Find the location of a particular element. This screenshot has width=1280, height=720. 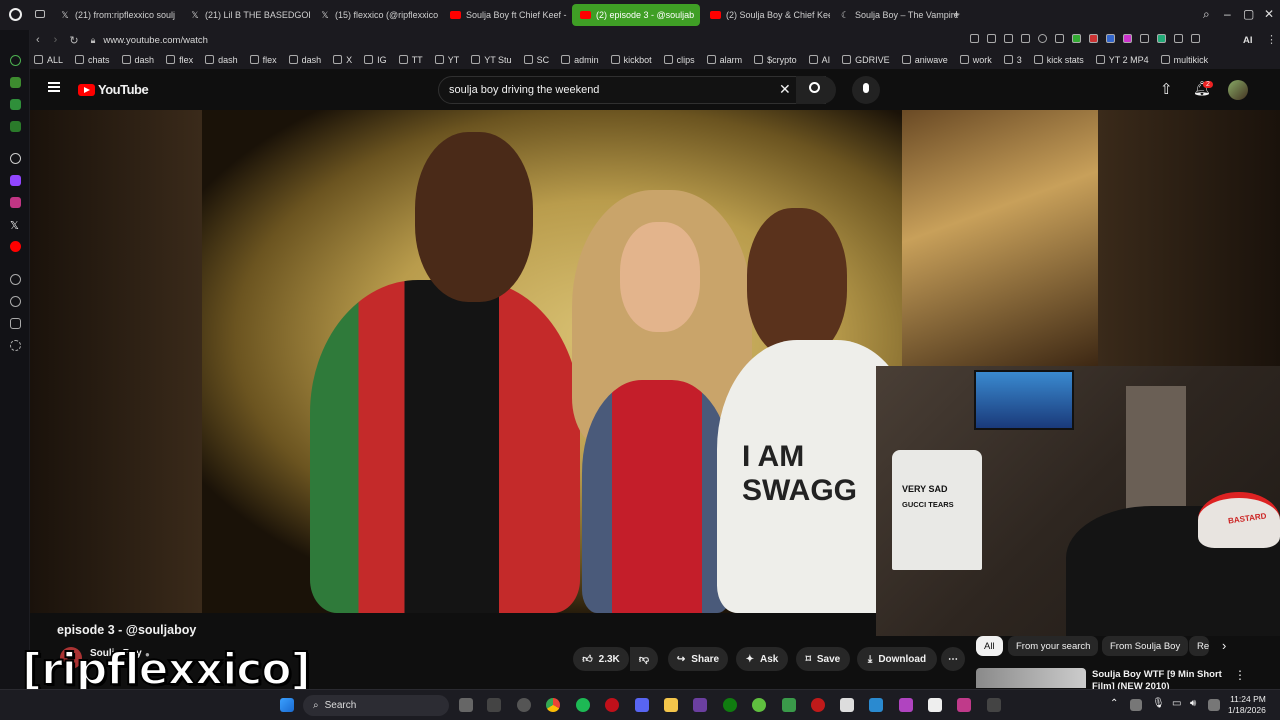

taskbar-search: ⌕ Search is located at coordinates (376, 705).